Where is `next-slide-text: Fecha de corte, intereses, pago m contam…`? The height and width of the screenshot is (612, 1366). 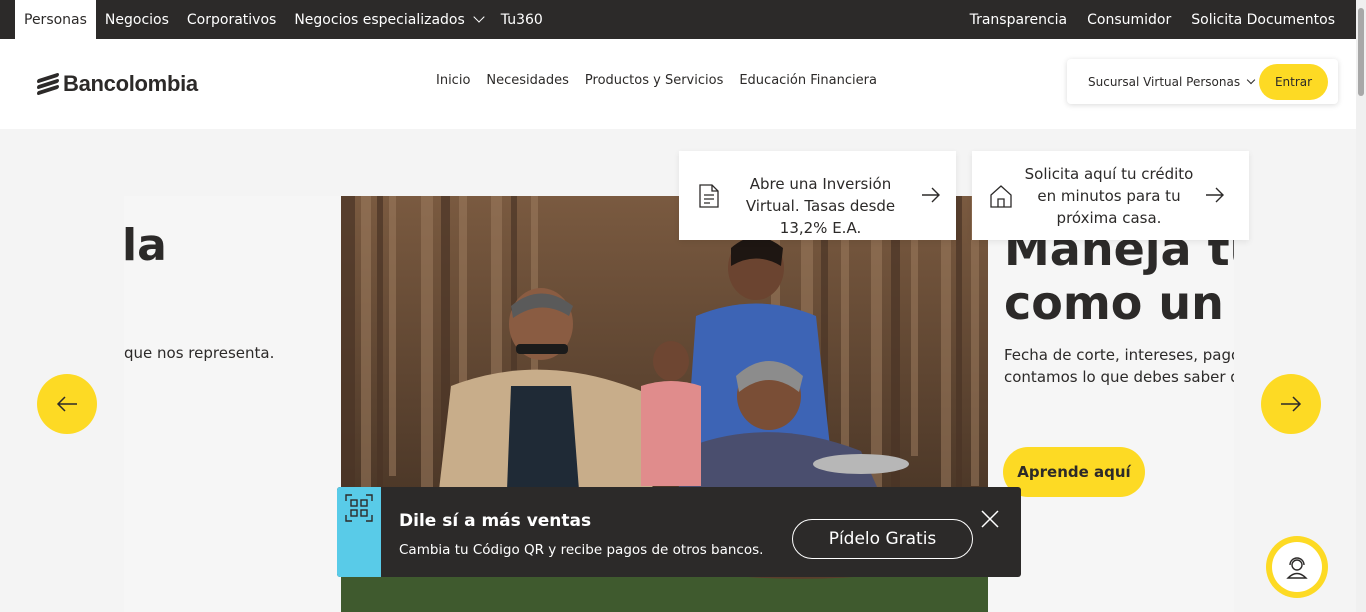 next-slide-text: Fecha de corte, intereses, pago m contam… is located at coordinates (1119, 366).